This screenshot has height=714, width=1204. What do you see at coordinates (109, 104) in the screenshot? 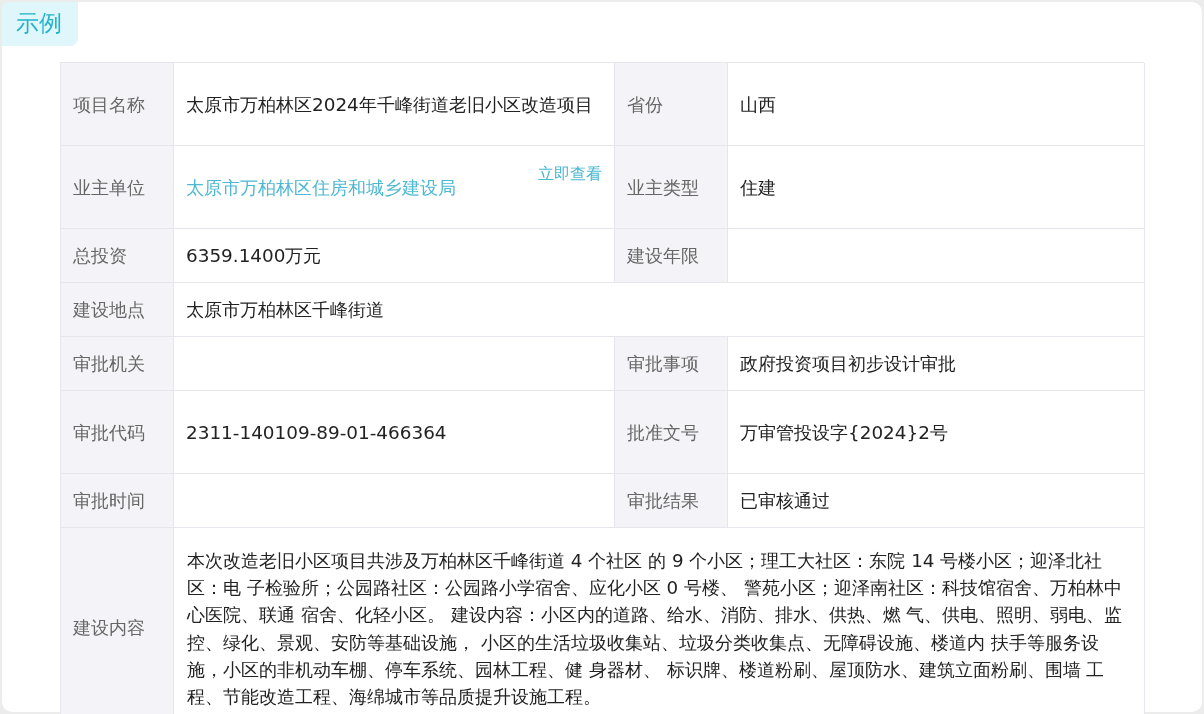
I see `field-label: 项目名称` at bounding box center [109, 104].